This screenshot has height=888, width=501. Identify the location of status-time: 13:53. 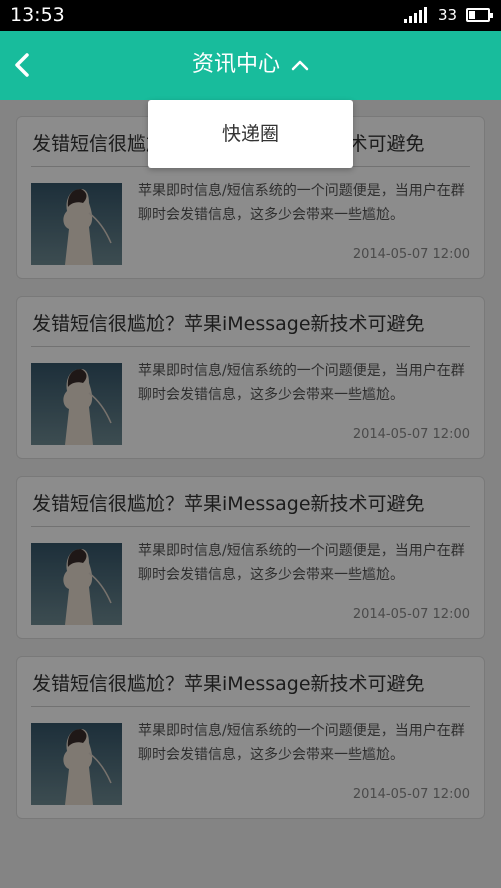
(37, 15).